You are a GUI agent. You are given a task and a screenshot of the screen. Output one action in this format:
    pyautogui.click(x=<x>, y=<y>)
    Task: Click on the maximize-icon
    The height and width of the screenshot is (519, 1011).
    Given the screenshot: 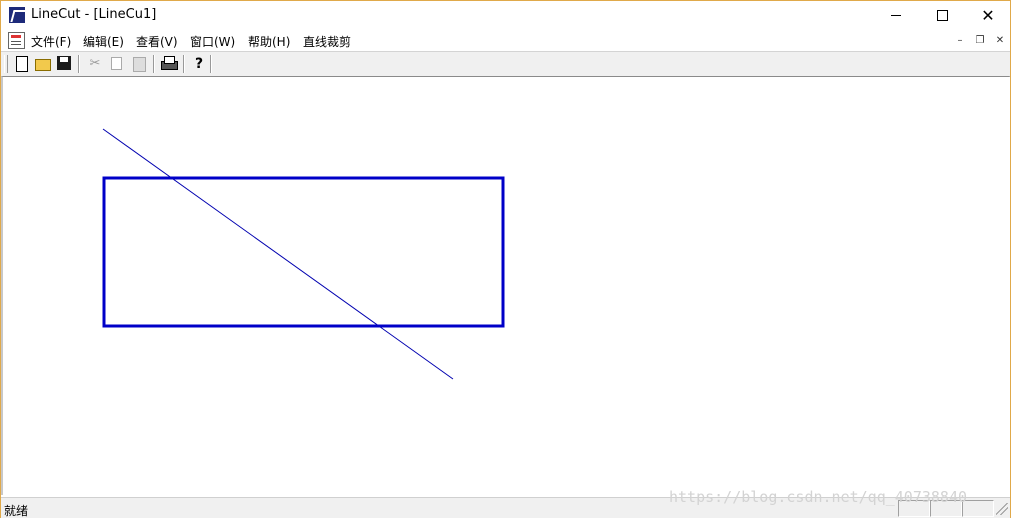 What is the action you would take?
    pyautogui.click(x=942, y=15)
    